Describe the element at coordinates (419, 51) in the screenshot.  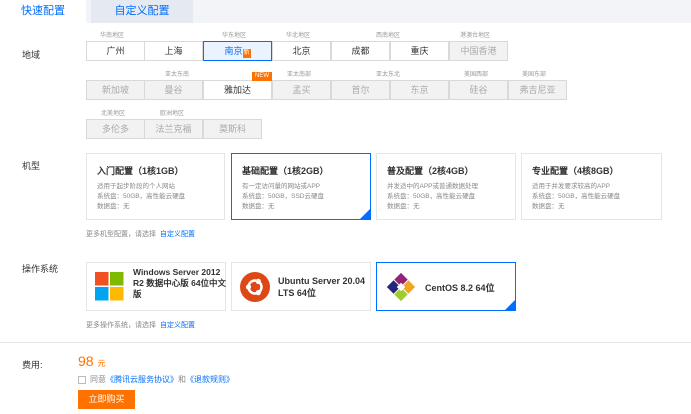
I see `region-button-chongqing: 重庆` at that location.